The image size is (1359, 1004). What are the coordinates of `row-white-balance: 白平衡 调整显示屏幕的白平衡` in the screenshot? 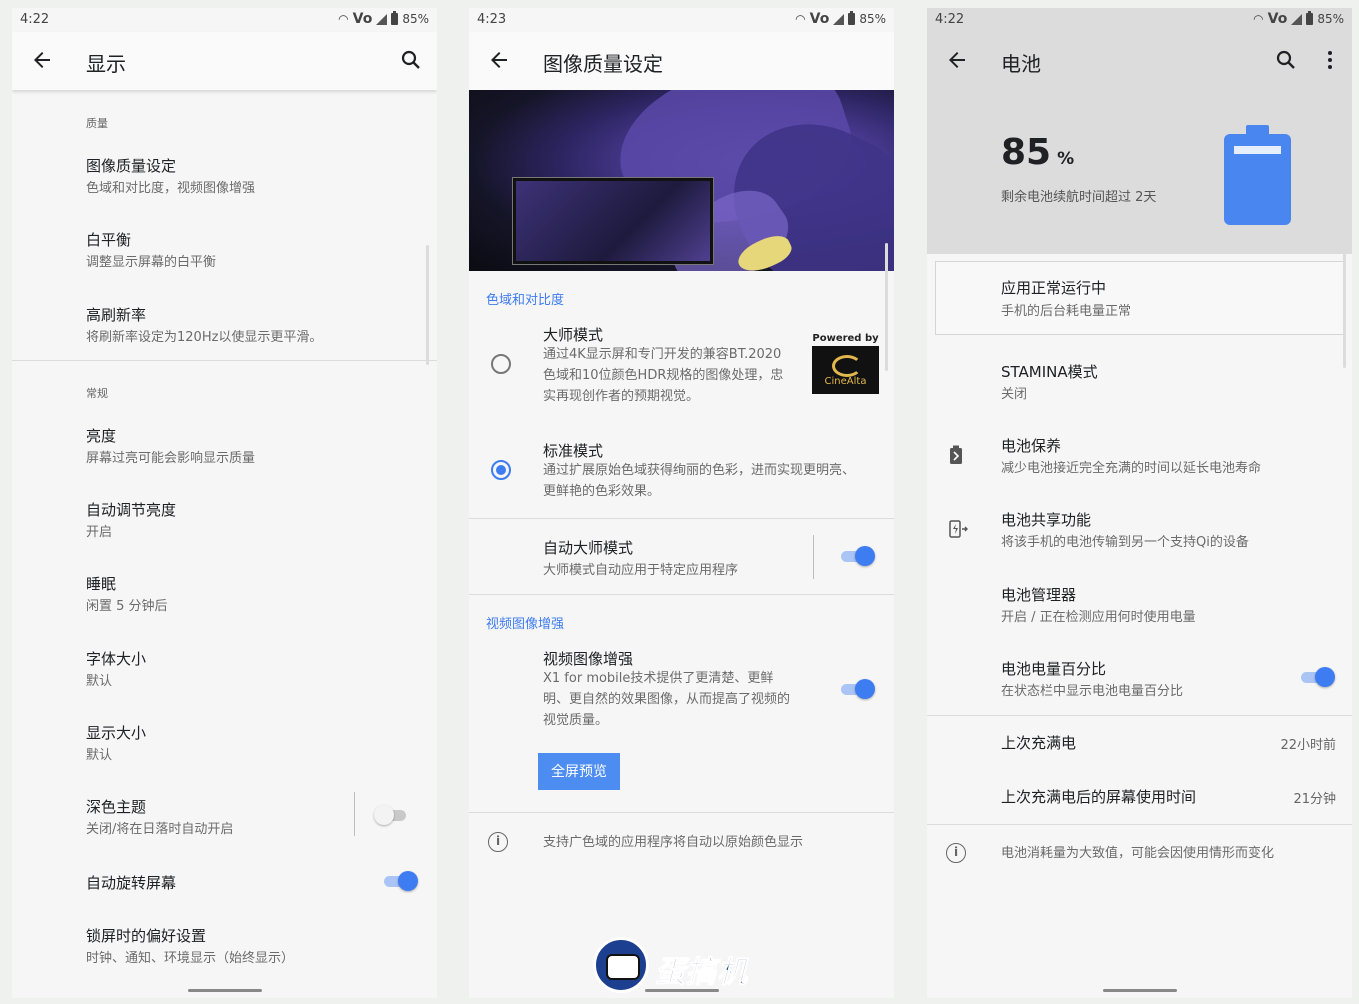 It's located at (224, 257).